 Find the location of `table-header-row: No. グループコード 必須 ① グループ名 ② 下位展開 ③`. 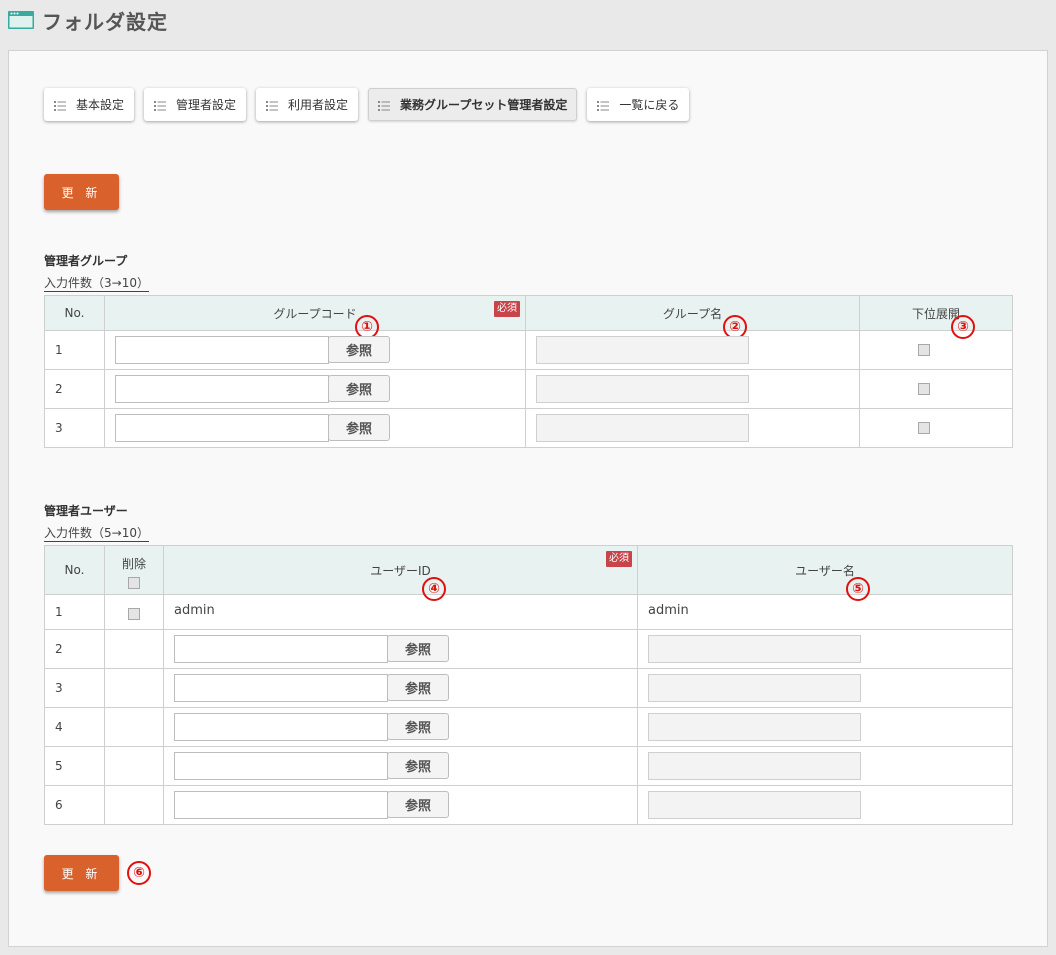

table-header-row: No. グループコード 必須 ① グループ名 ② 下位展開 ③ is located at coordinates (528, 317).